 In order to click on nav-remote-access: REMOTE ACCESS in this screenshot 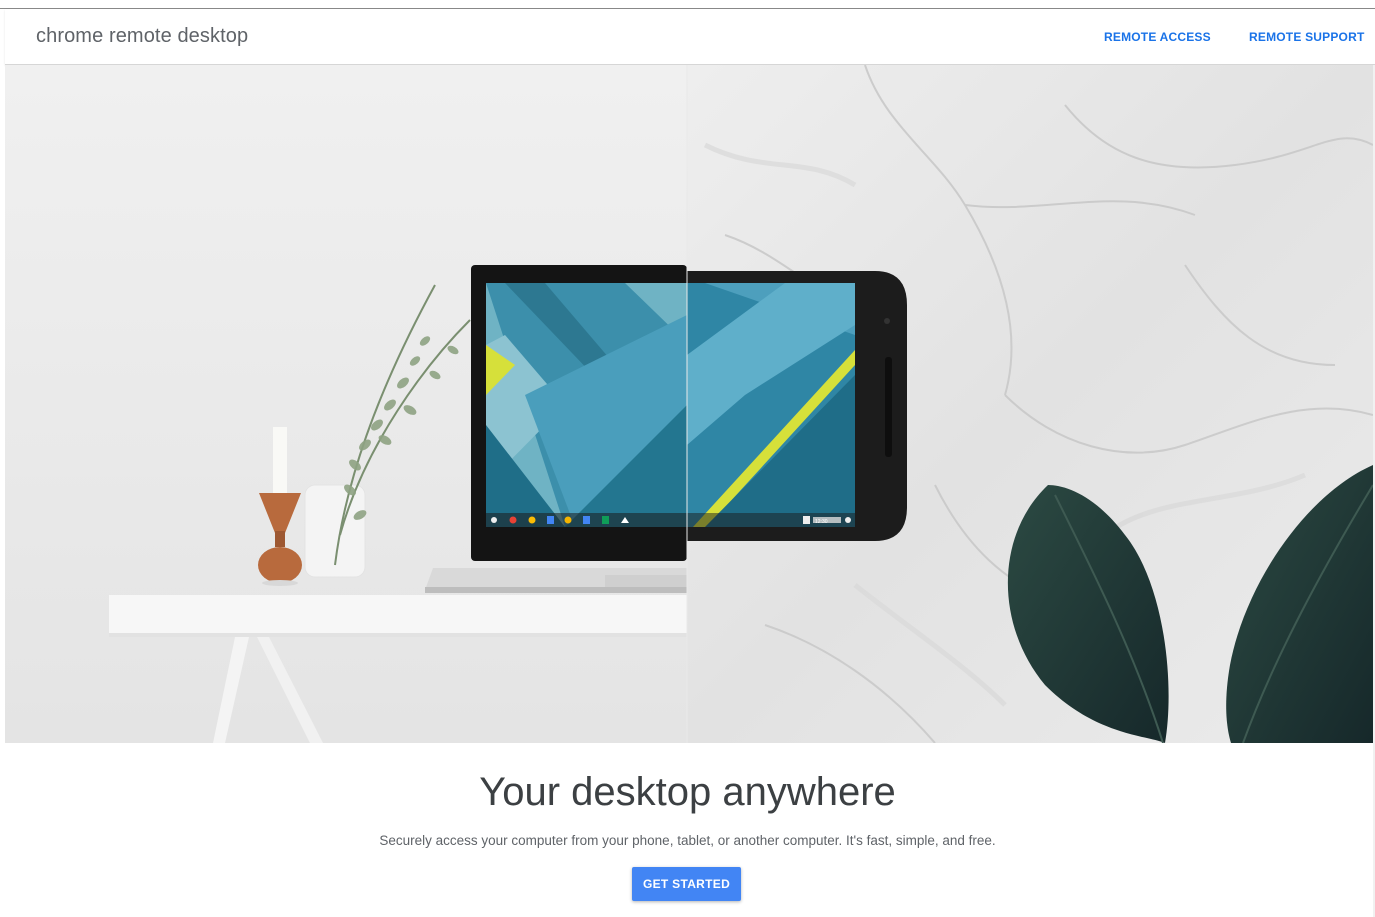, I will do `click(1157, 37)`.